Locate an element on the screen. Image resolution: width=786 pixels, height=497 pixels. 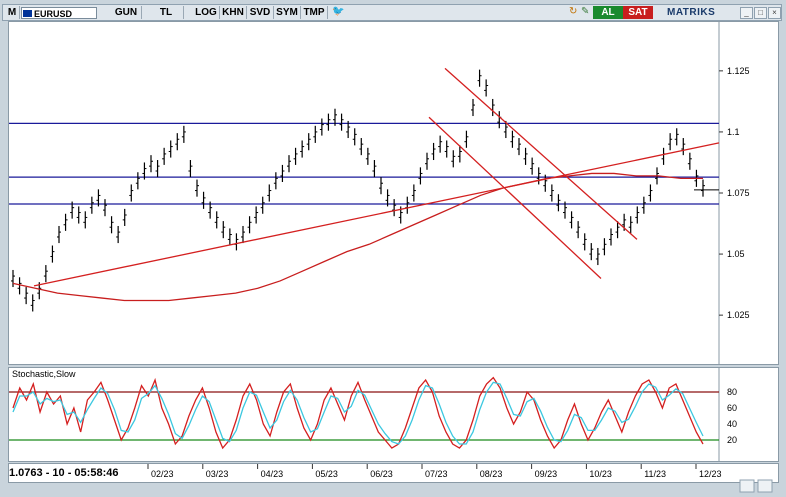
x-tick-label: 08/23 is located at coordinates (491, 474).